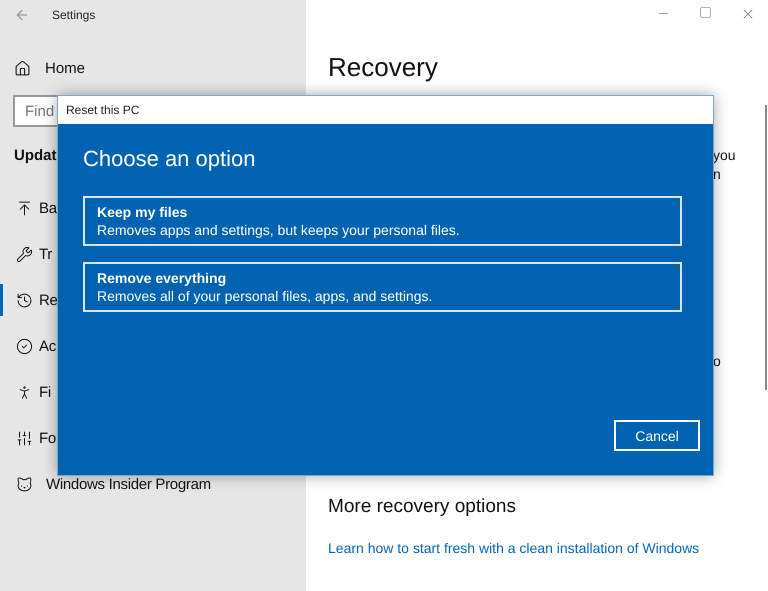 This screenshot has height=591, width=768. I want to click on sidebar-item-label: Tr, so click(45, 254).